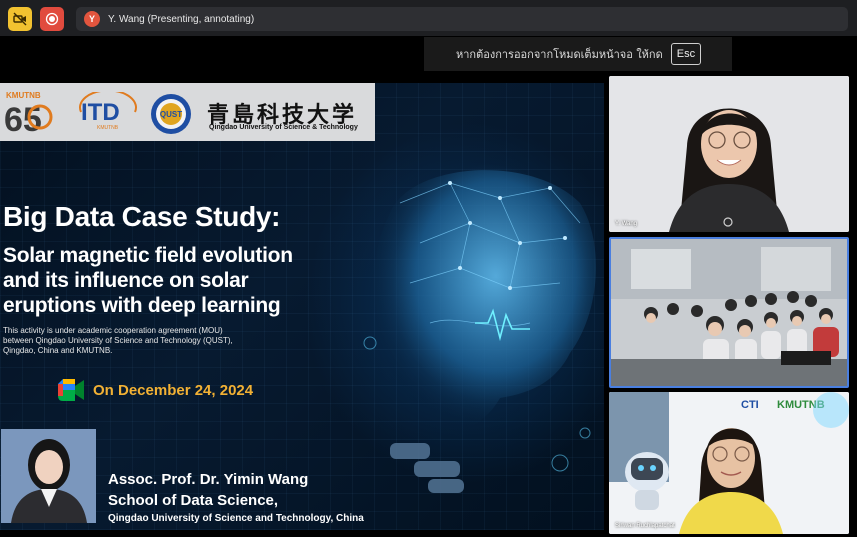 The width and height of the screenshot is (857, 537). I want to click on itd-logo-subtext: KMUTNB, so click(108, 128).